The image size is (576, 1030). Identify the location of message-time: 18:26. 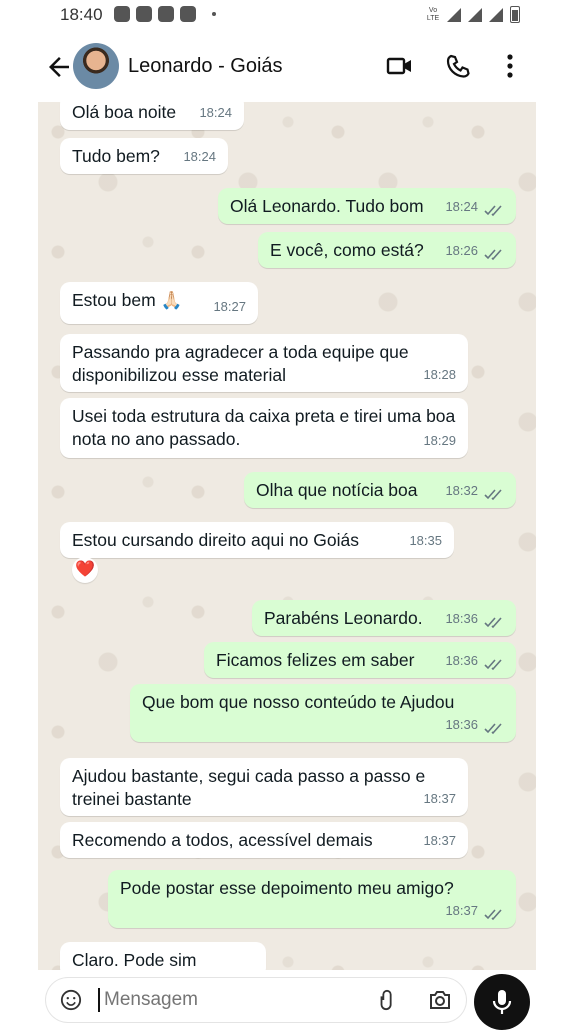
(461, 250).